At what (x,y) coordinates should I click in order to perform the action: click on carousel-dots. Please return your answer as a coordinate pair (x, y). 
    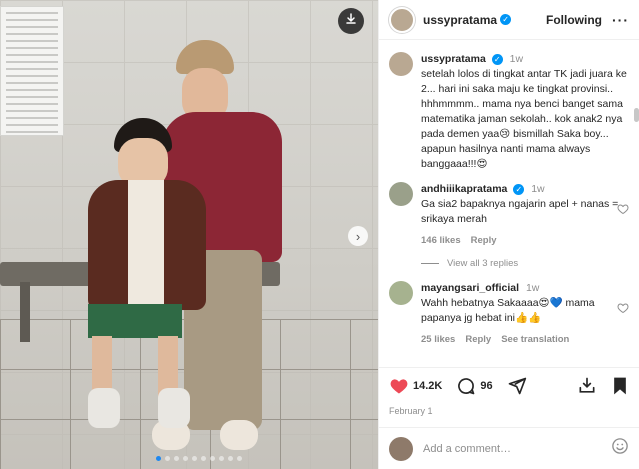
    Looking at the image, I should click on (199, 458).